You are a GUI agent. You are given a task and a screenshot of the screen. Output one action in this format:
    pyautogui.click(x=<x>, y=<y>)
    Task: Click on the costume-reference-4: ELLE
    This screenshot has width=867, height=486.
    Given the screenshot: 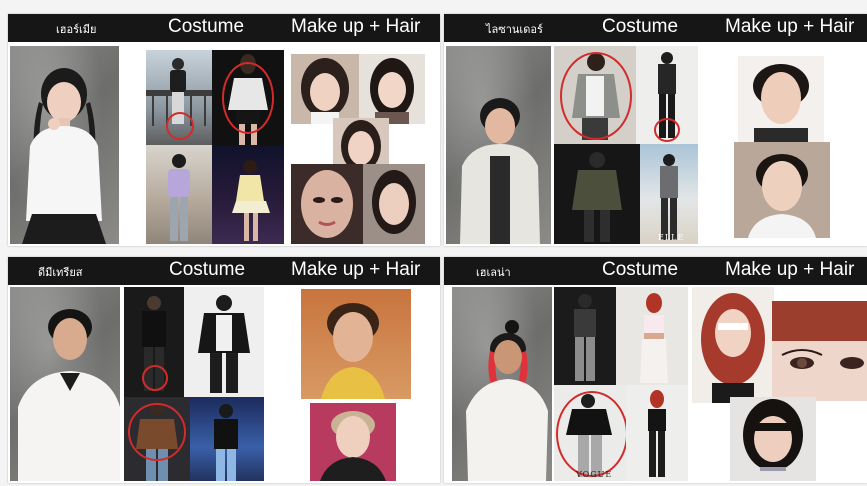 What is the action you would take?
    pyautogui.click(x=669, y=194)
    